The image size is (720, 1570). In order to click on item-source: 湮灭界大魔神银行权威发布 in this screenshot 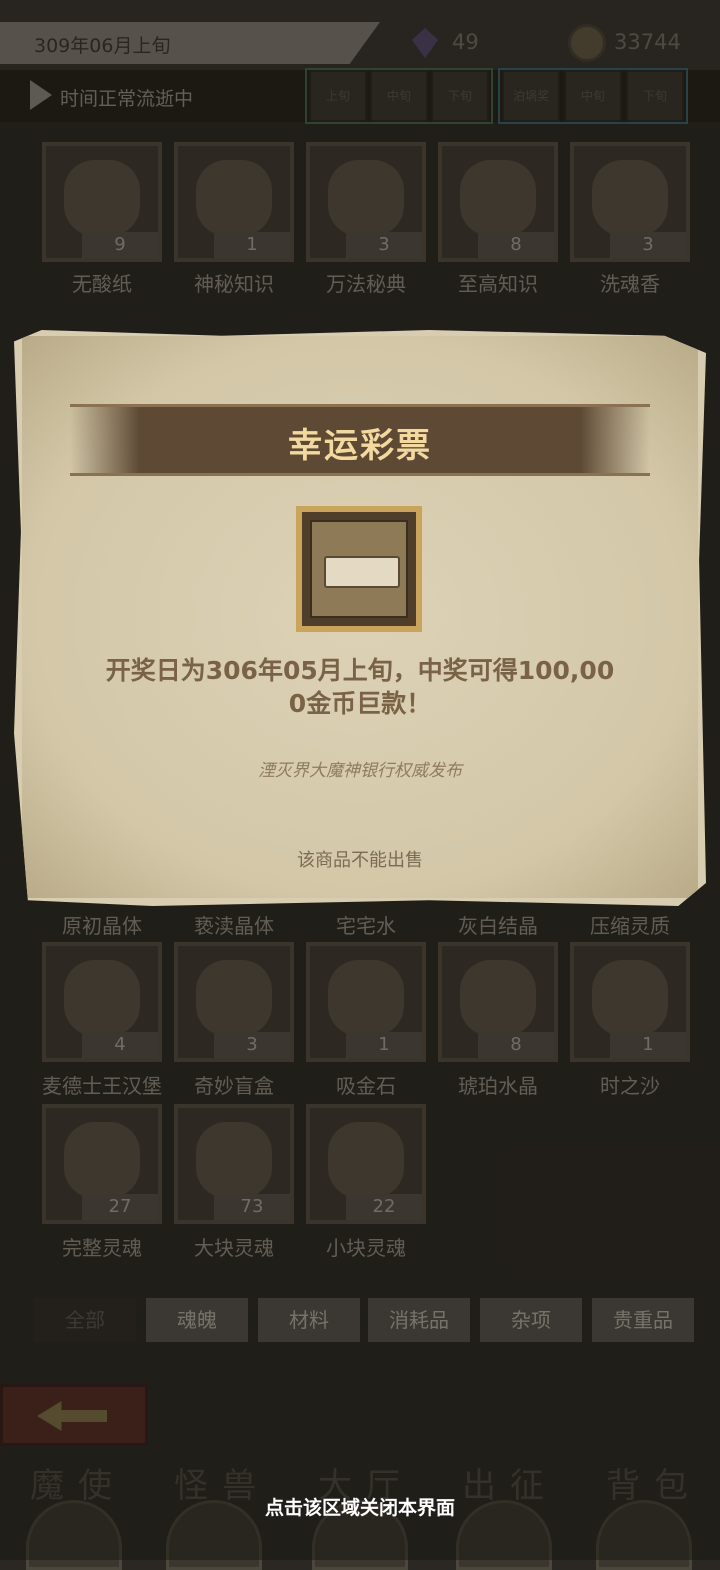, I will do `click(360, 771)`.